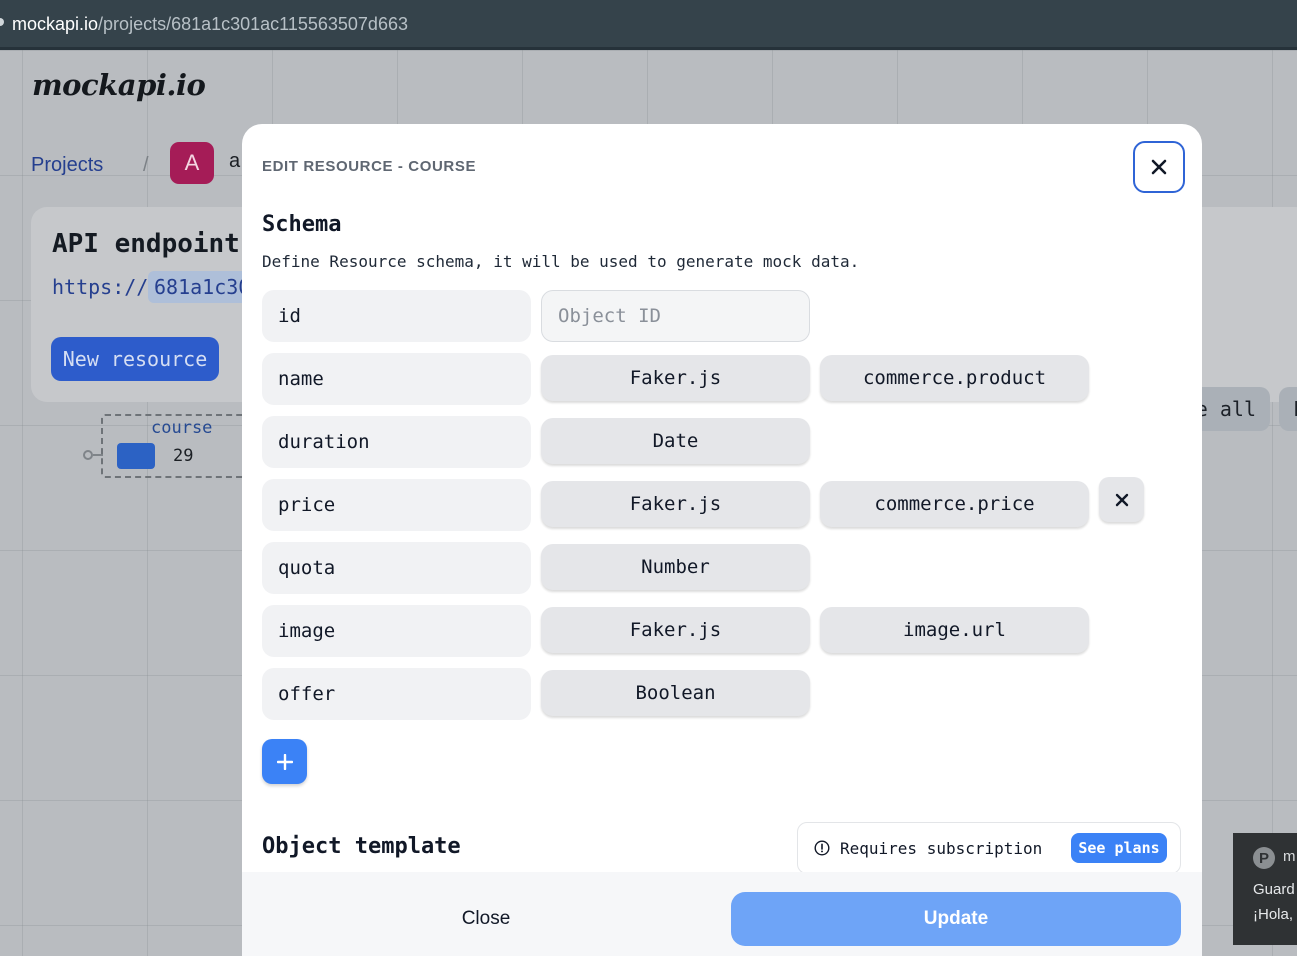 The width and height of the screenshot is (1297, 956). I want to click on field-type-select: Boolean, so click(675, 693).